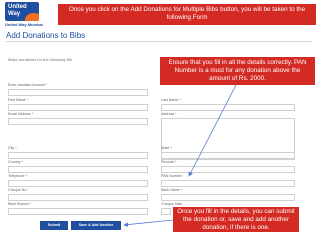 The image size is (320, 240). I want to click on logo-mark: United Way, so click(22, 11).